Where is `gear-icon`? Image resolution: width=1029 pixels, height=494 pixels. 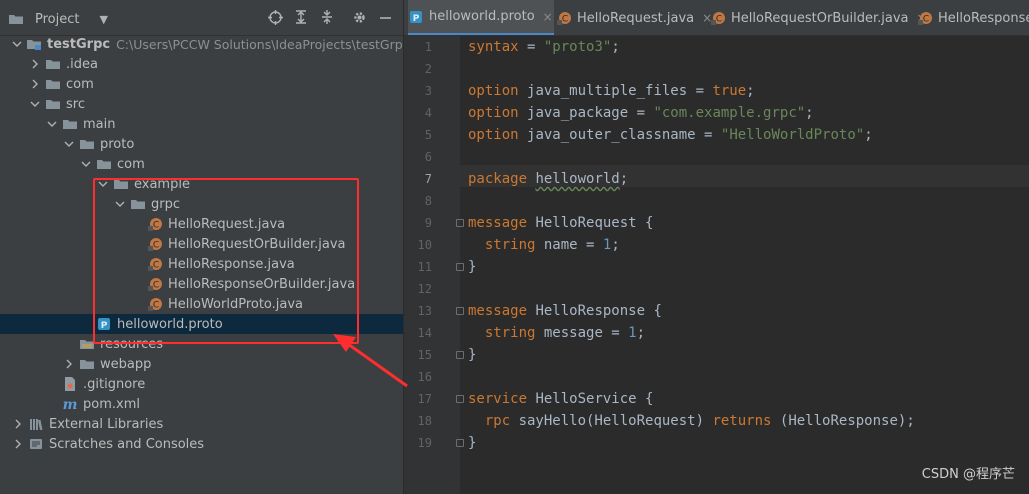 gear-icon is located at coordinates (359, 17).